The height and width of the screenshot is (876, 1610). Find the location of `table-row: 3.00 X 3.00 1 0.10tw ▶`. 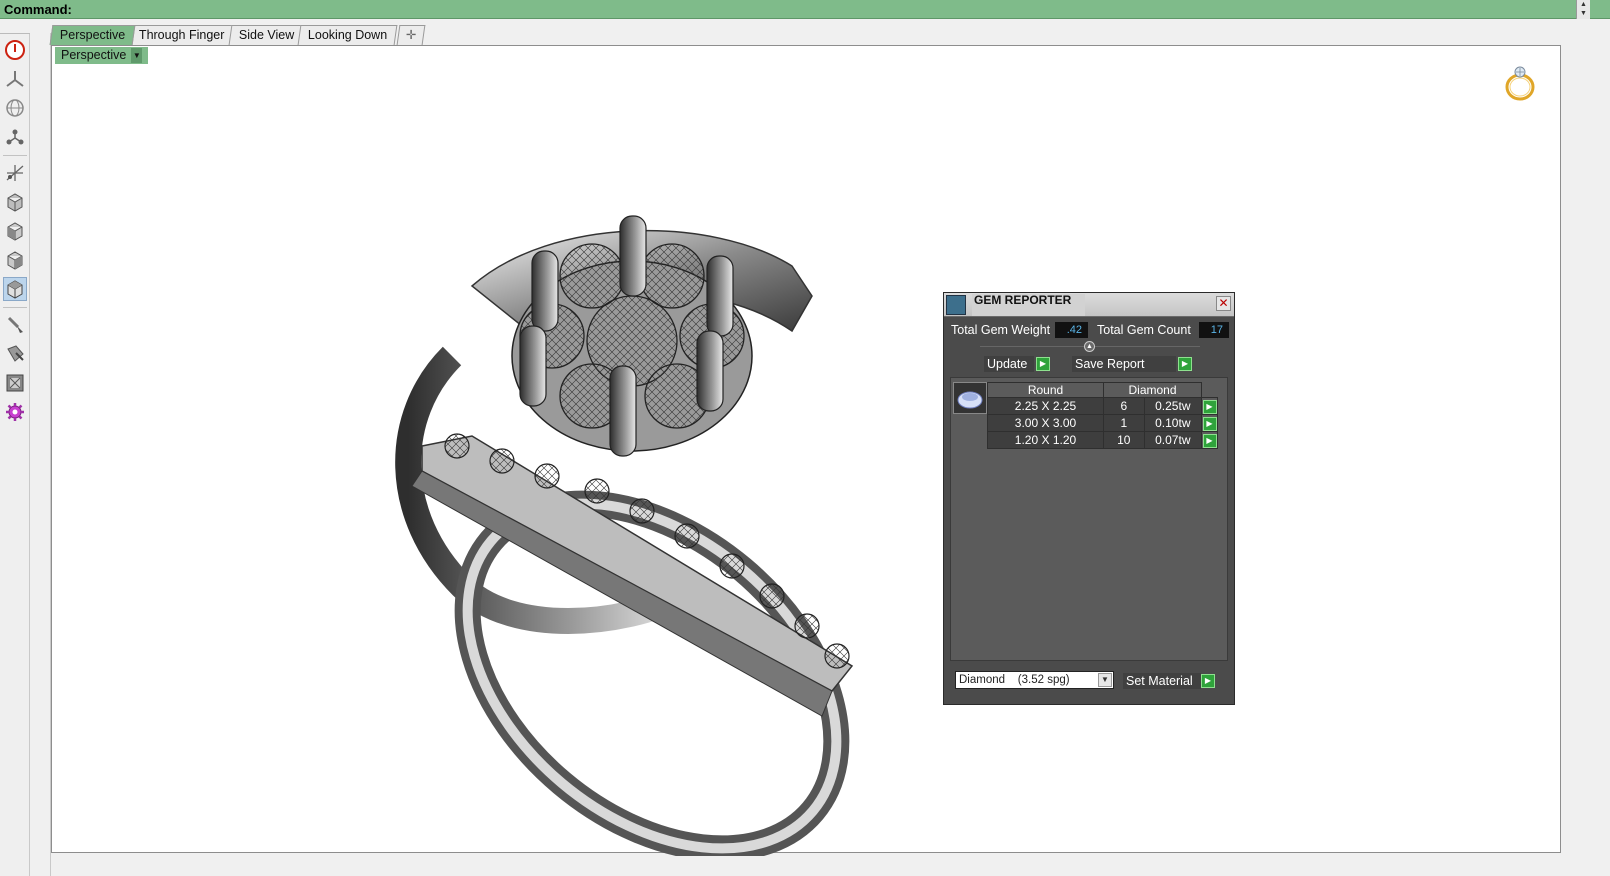

table-row: 3.00 X 3.00 1 0.10tw ▶ is located at coordinates (1102, 423).